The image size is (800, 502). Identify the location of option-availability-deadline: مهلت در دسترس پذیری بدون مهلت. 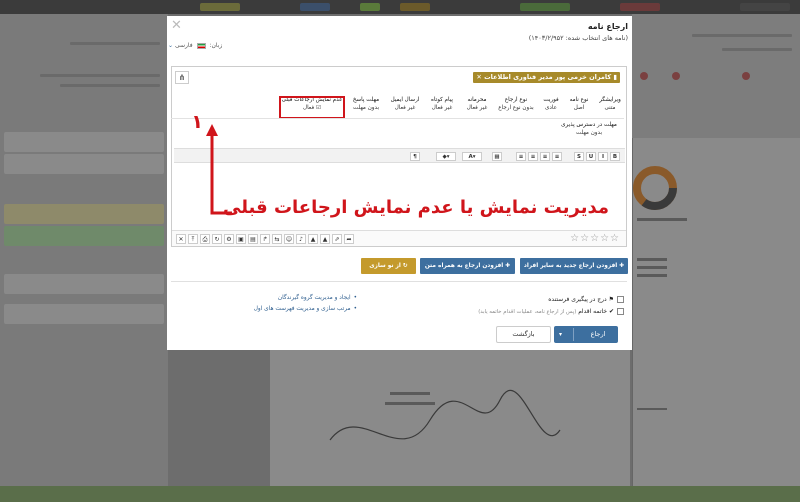
(589, 129).